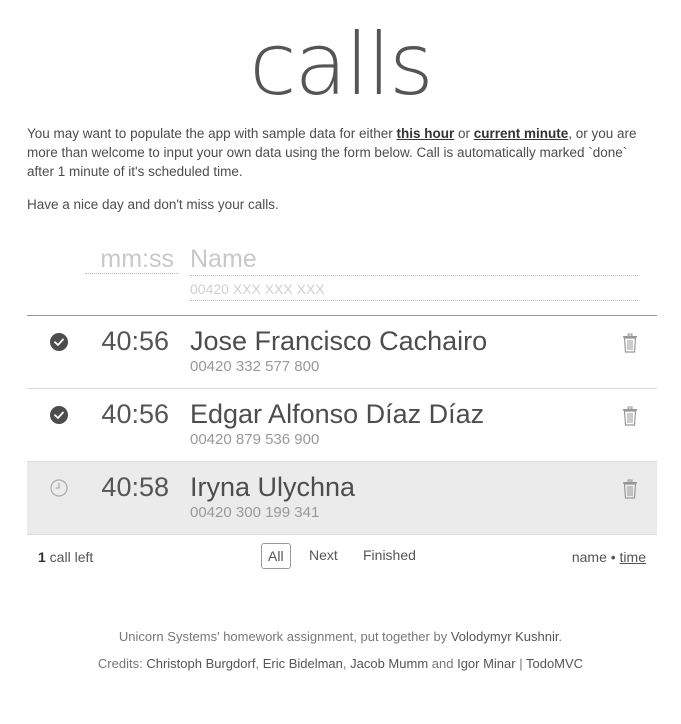  What do you see at coordinates (135, 487) in the screenshot?
I see `call-time: 40:58` at bounding box center [135, 487].